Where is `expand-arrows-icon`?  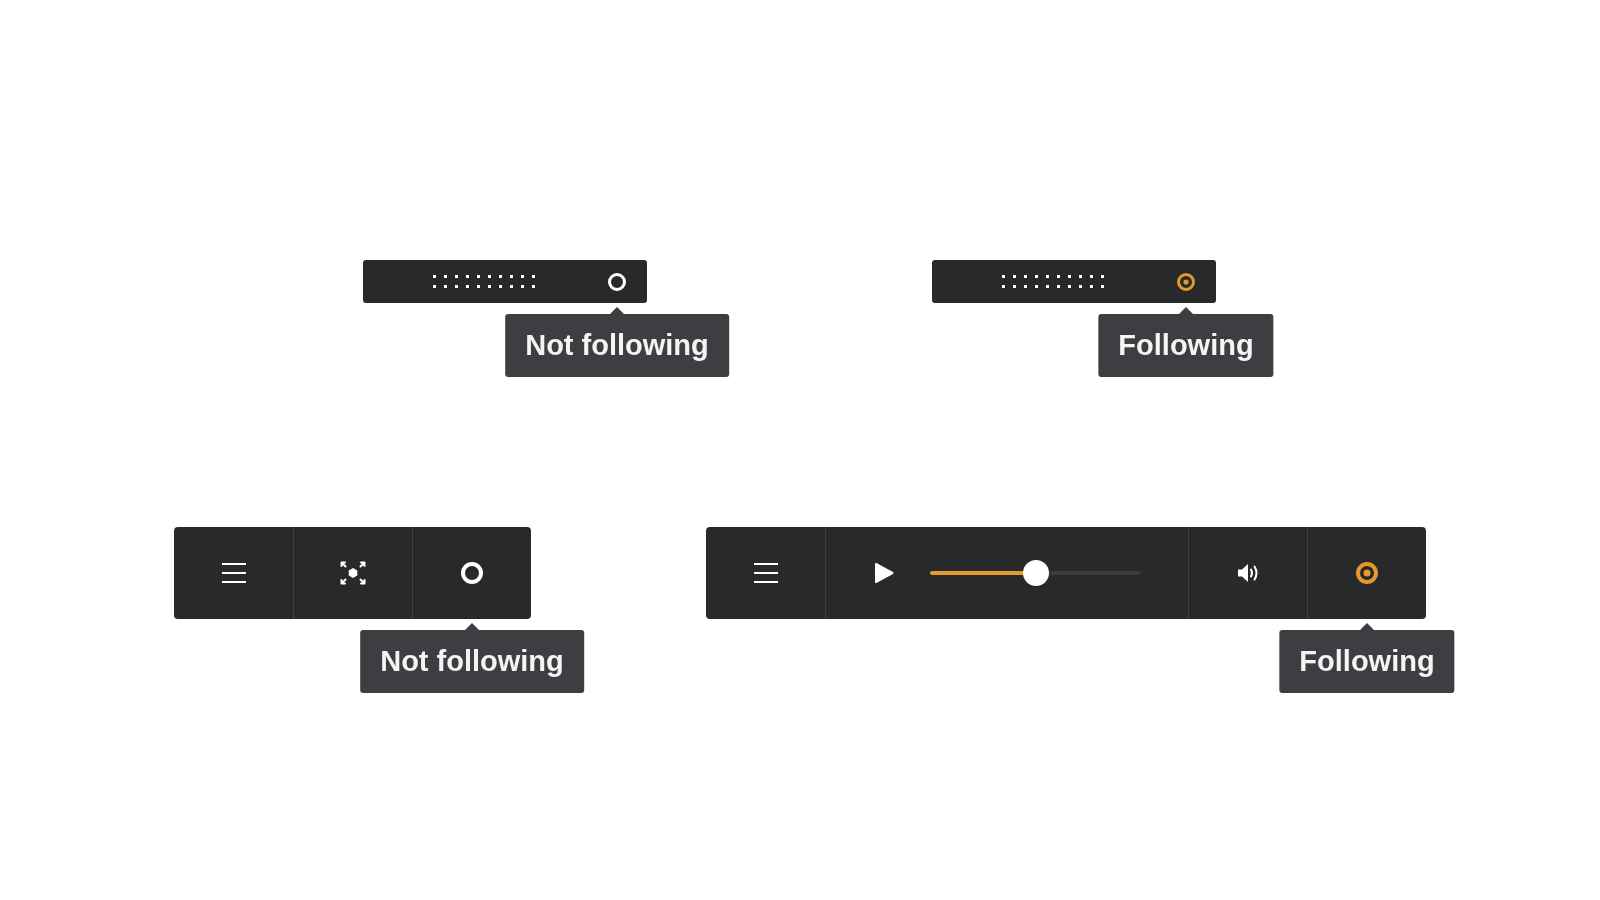 expand-arrows-icon is located at coordinates (353, 573).